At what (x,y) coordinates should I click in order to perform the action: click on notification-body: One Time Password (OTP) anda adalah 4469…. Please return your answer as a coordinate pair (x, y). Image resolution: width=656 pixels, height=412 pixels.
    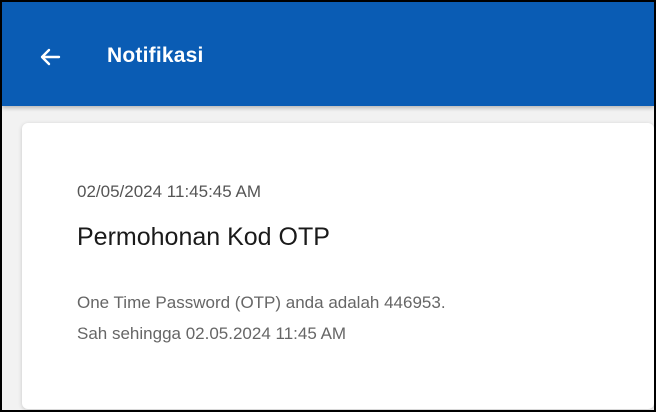
    Looking at the image, I should click on (357, 318).